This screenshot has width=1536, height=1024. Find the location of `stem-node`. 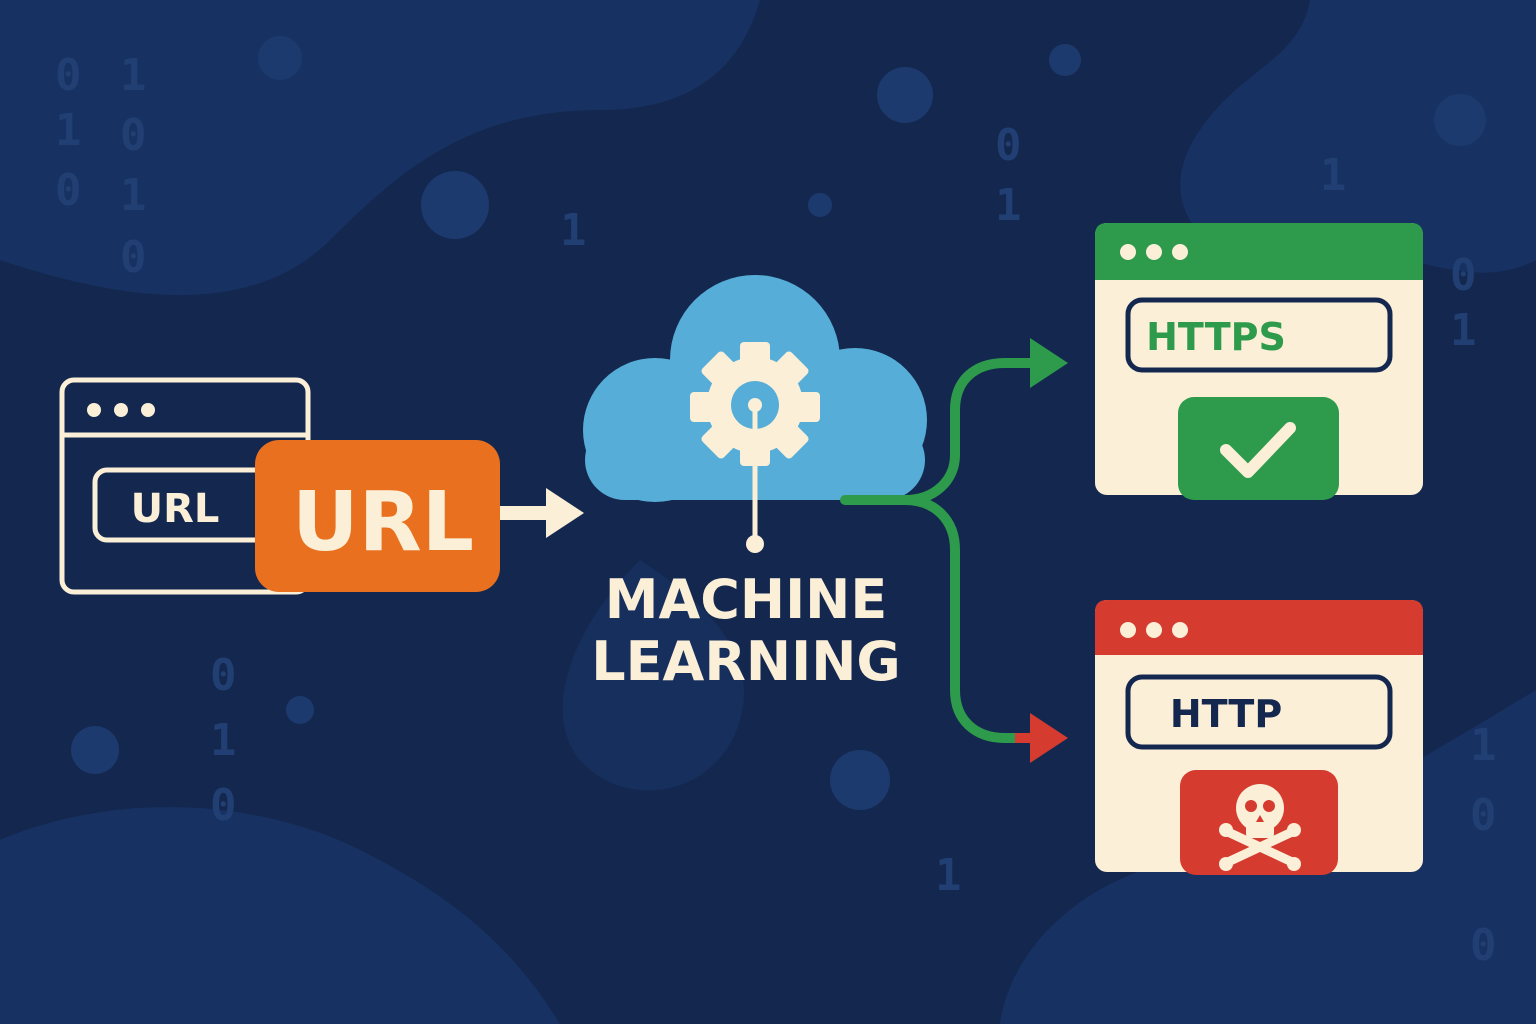

stem-node is located at coordinates (755, 544).